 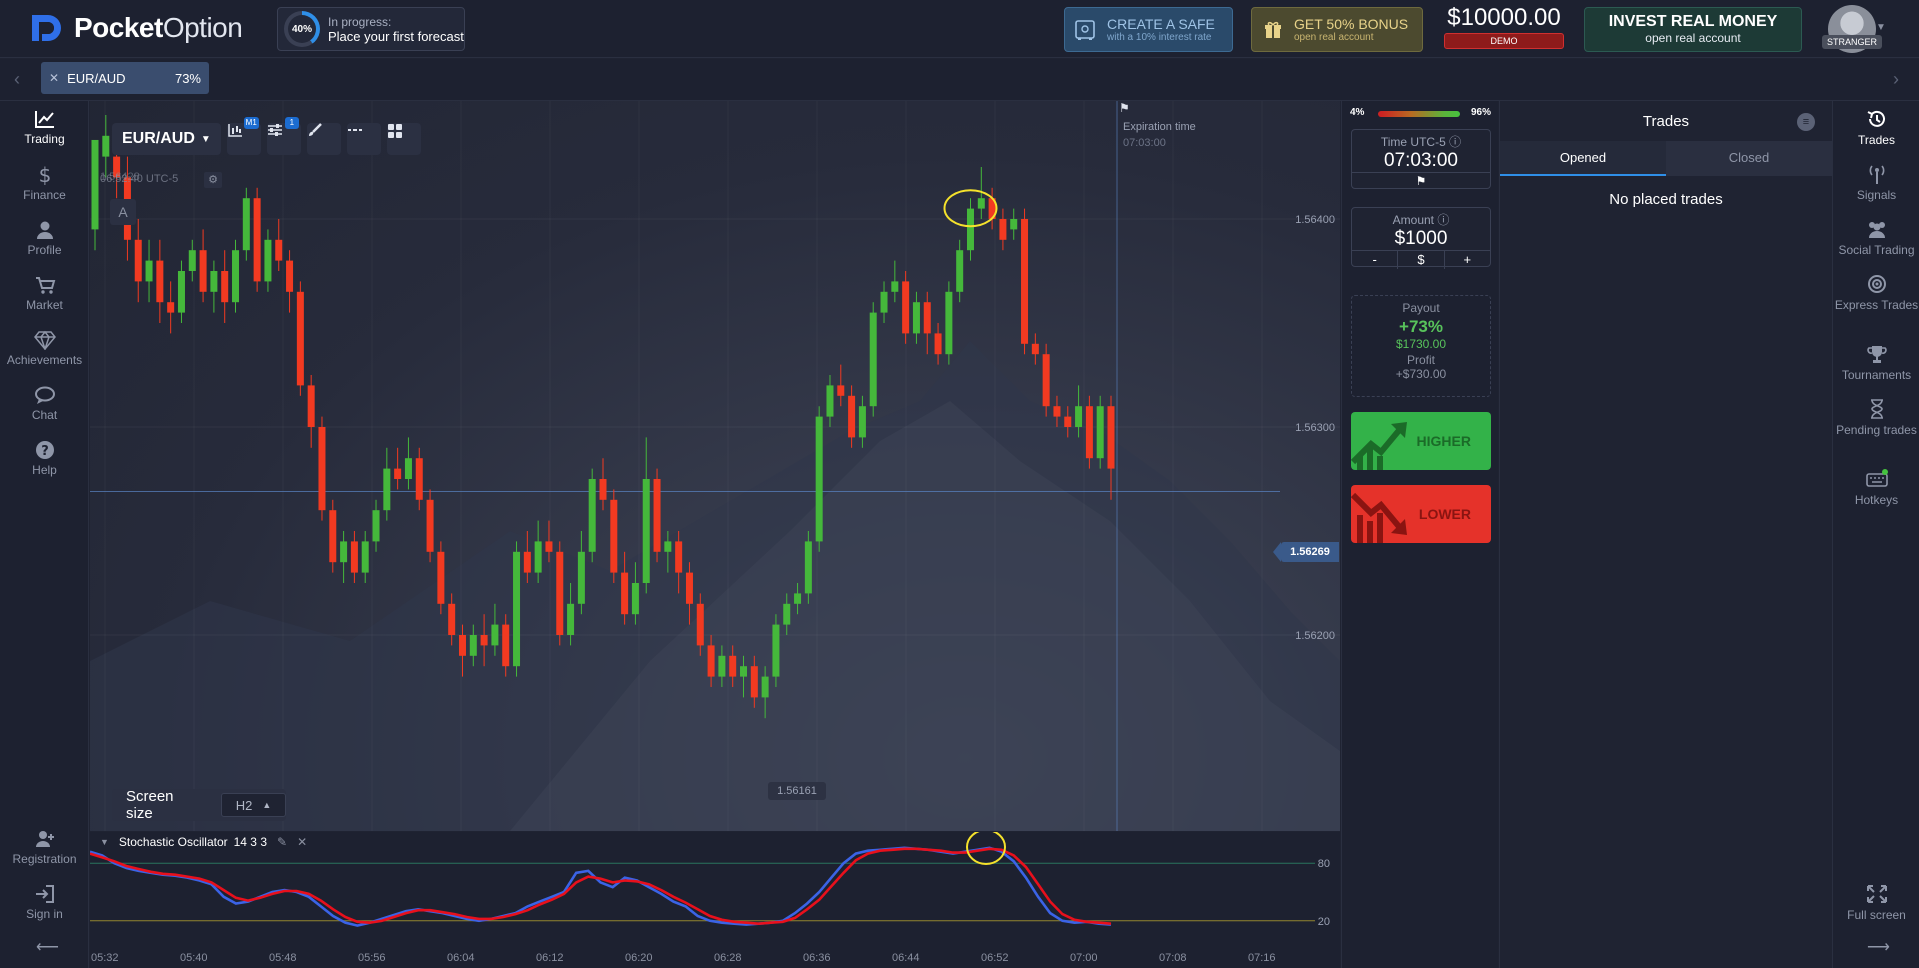 I want to click on x-tick-label: 06:20, so click(x=639, y=958).